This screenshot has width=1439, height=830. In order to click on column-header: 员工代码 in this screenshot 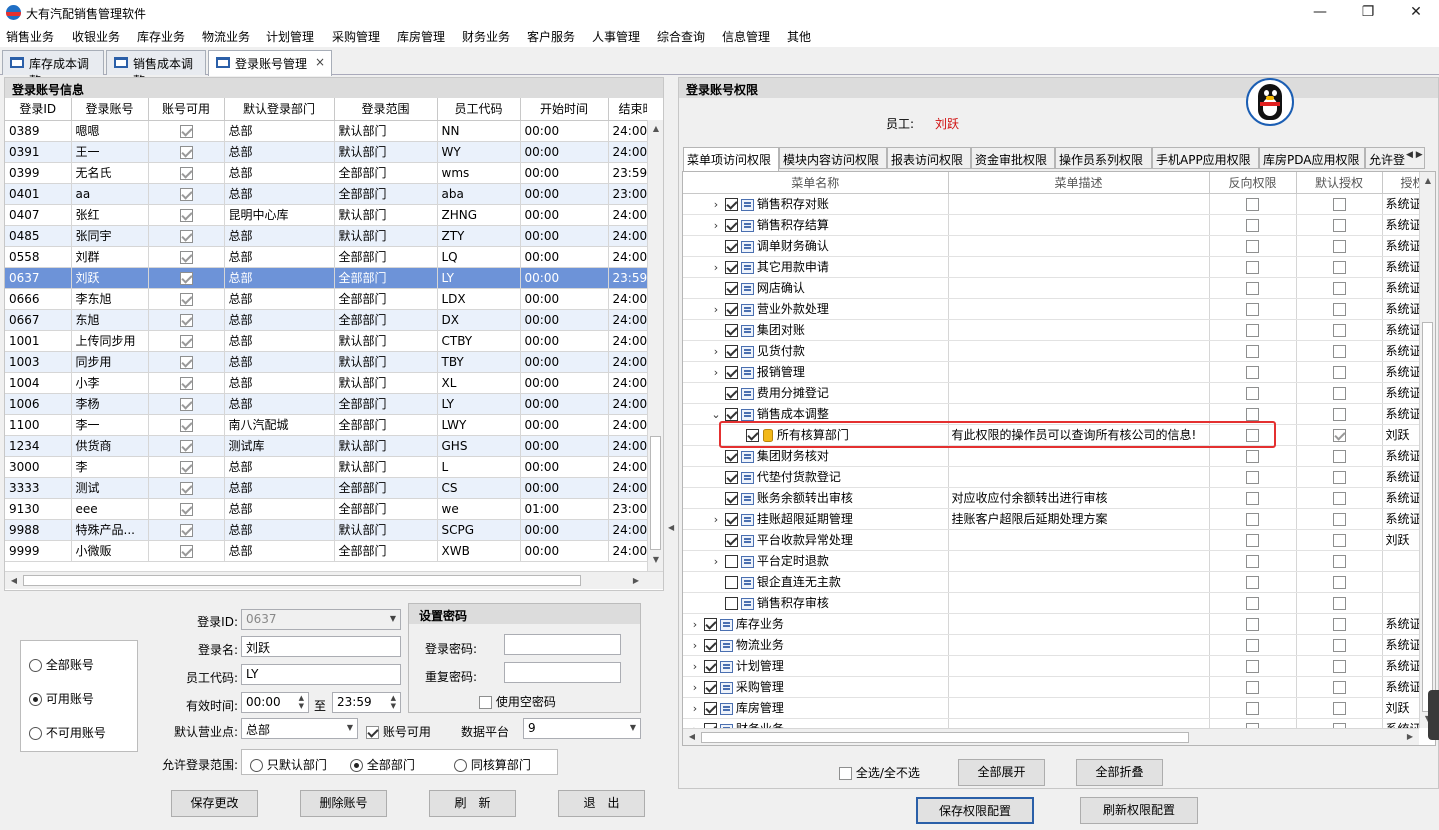, I will do `click(479, 109)`.